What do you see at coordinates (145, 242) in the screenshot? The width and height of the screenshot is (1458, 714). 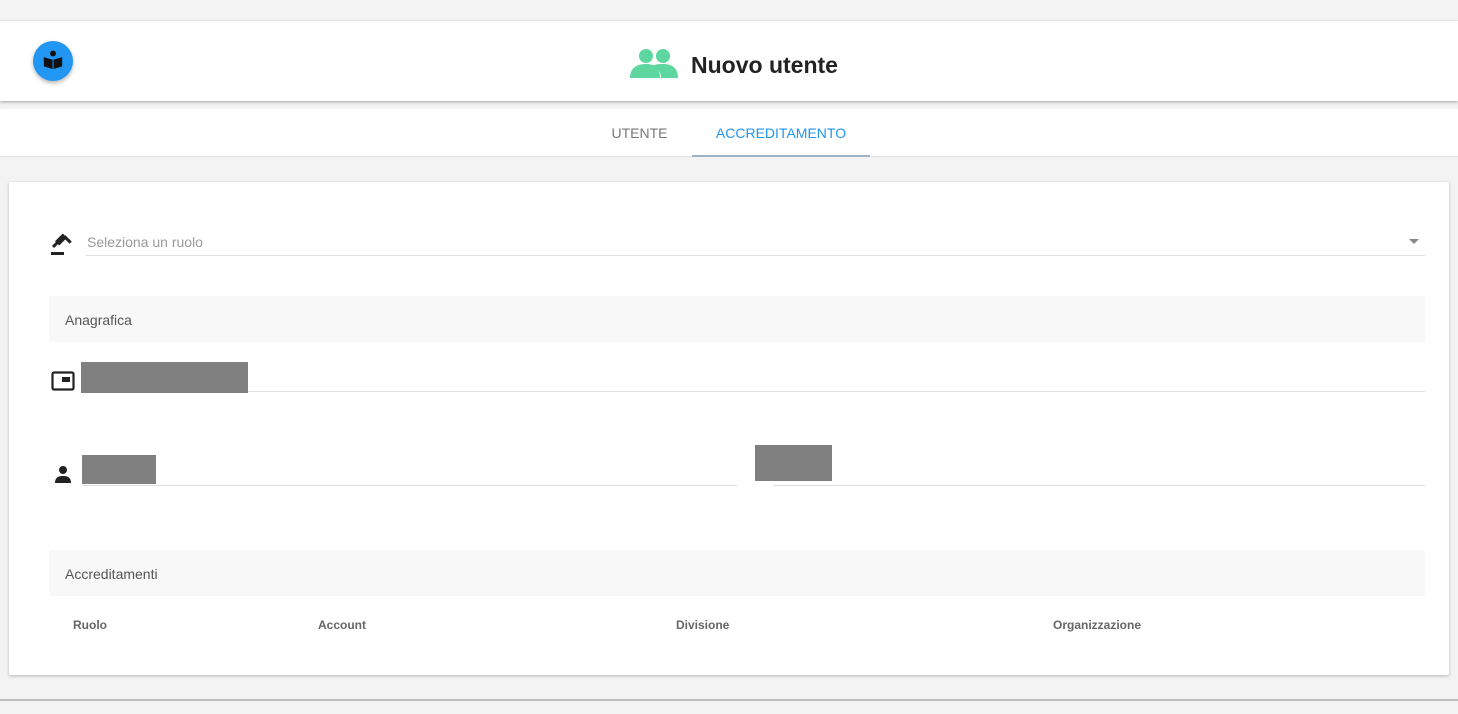 I see `role-select-placeholder: Seleziona un ruolo` at bounding box center [145, 242].